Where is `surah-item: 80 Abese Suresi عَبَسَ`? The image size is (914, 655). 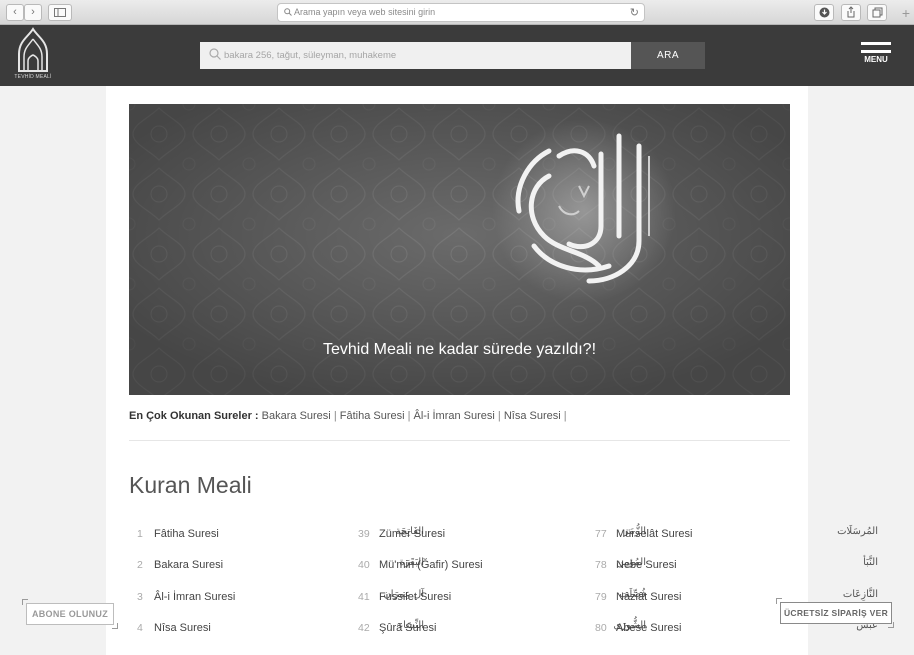
surah-item: 80 Abese Suresi عَبَسَ is located at coordinates (736, 628).